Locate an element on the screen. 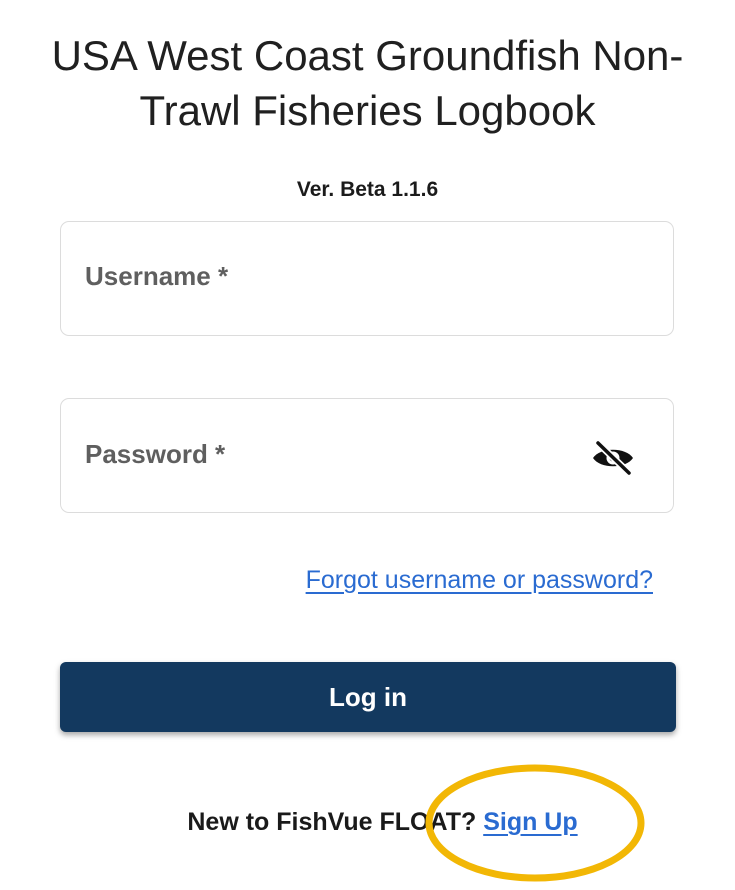 The image size is (735, 890). app-title-line-2: Trawl Fisheries Logbook is located at coordinates (367, 110).